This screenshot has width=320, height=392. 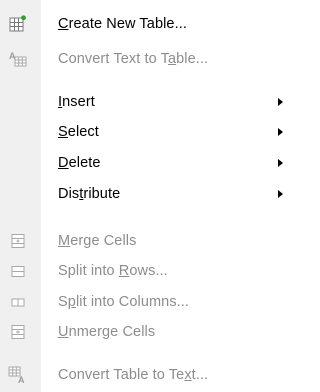 What do you see at coordinates (21, 379) in the screenshot?
I see `svg-text: A` at bounding box center [21, 379].